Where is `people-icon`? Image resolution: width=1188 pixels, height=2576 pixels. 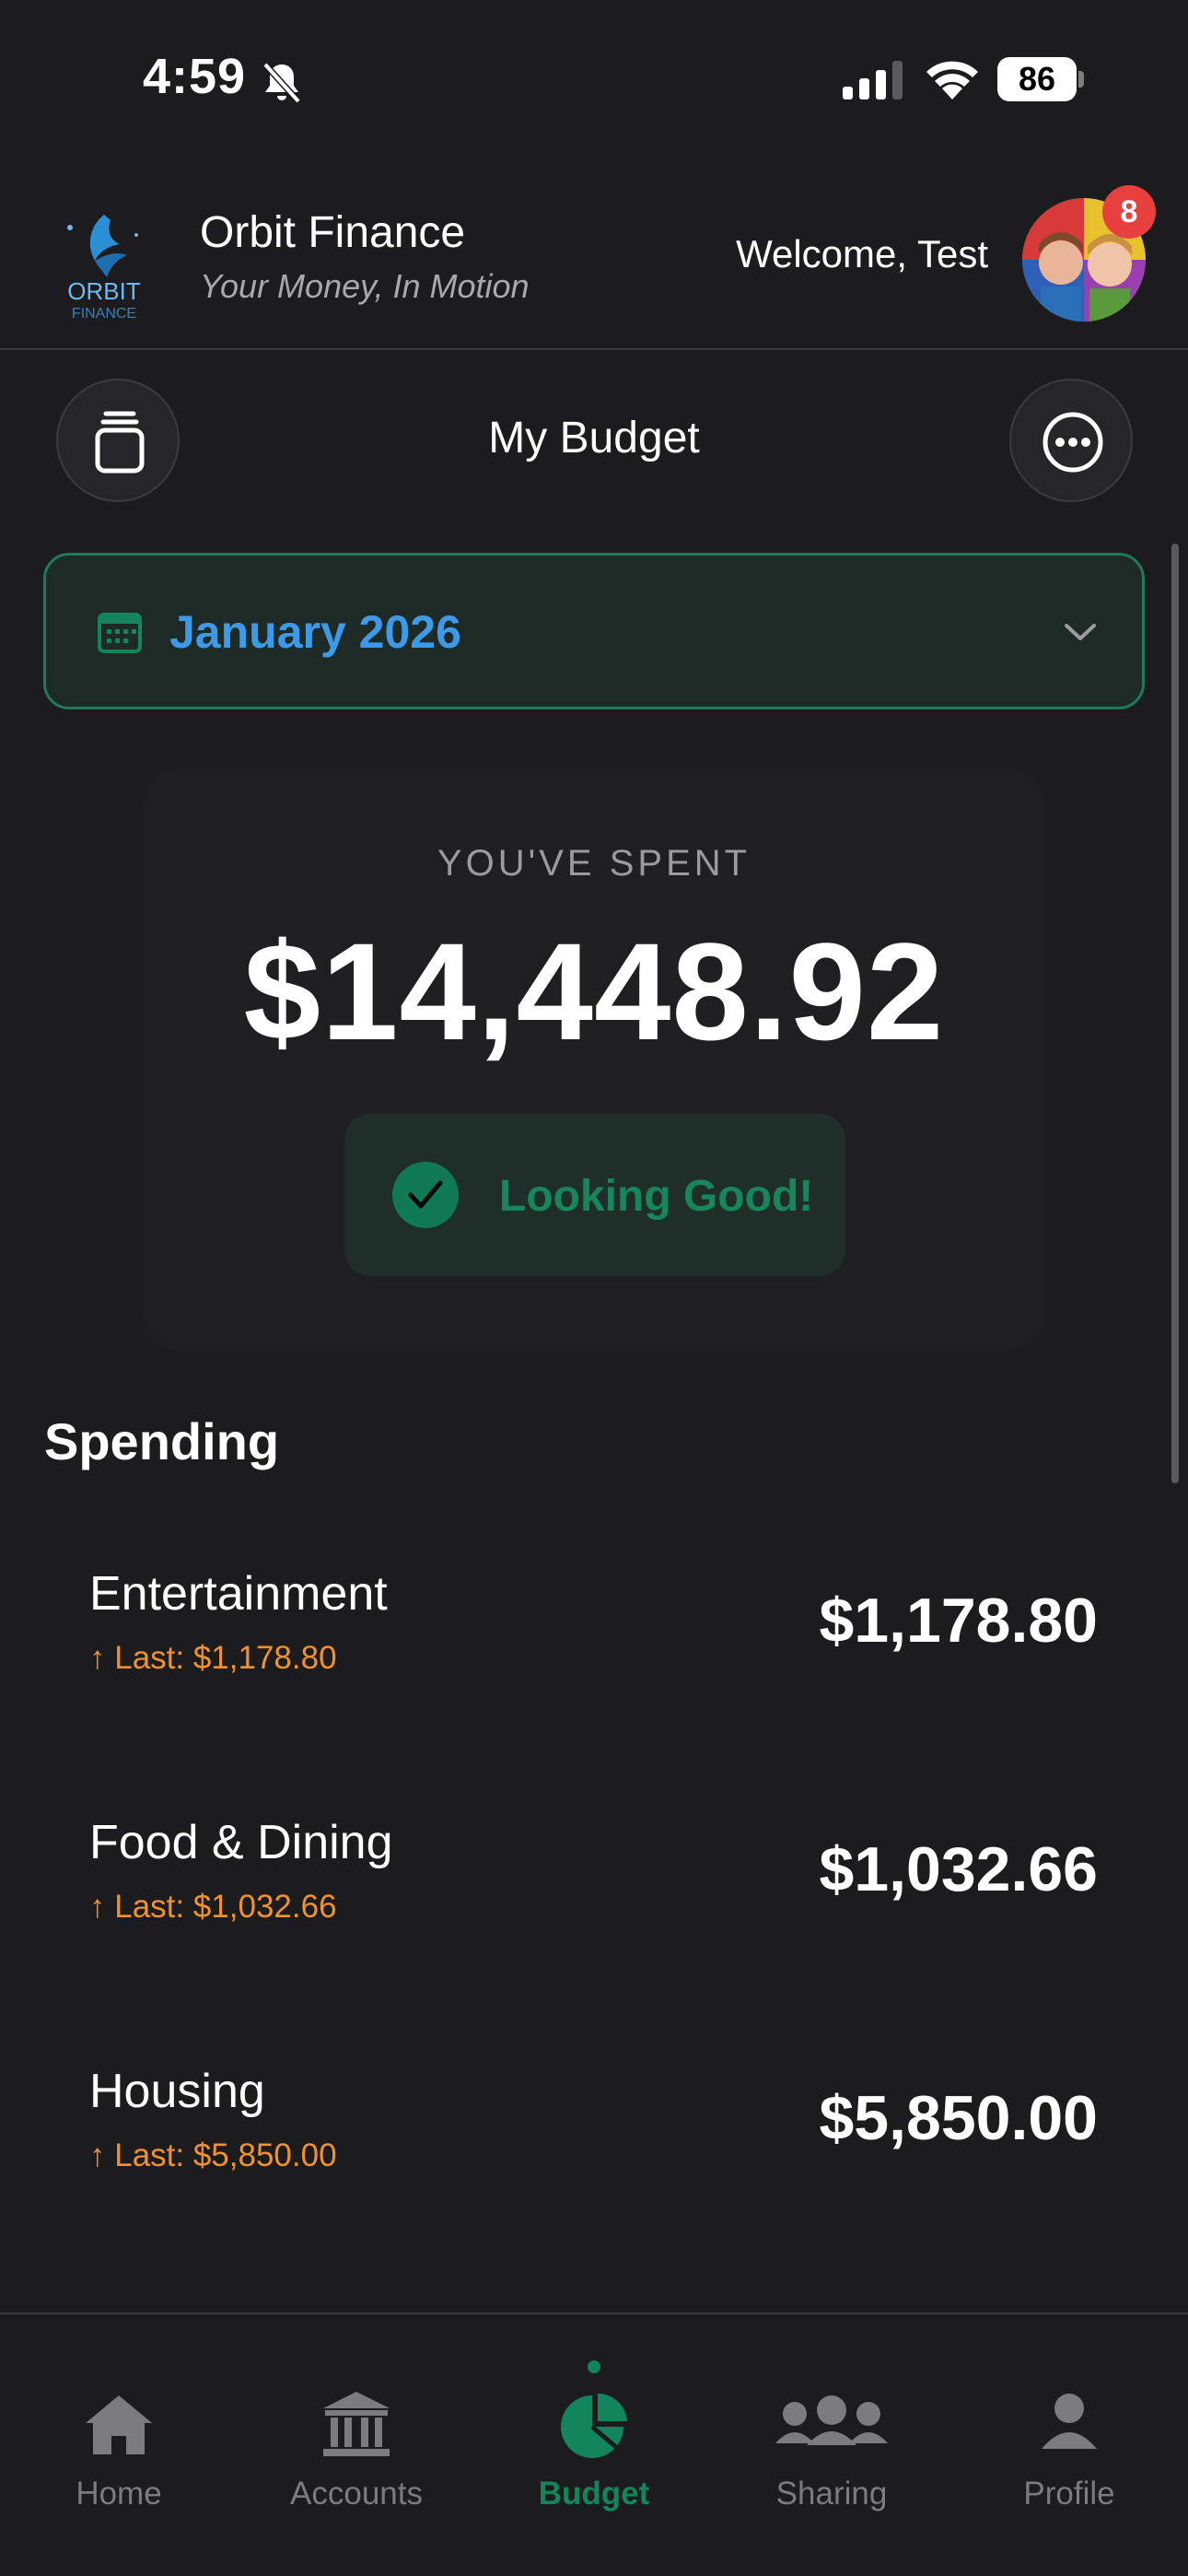 people-icon is located at coordinates (831, 2420).